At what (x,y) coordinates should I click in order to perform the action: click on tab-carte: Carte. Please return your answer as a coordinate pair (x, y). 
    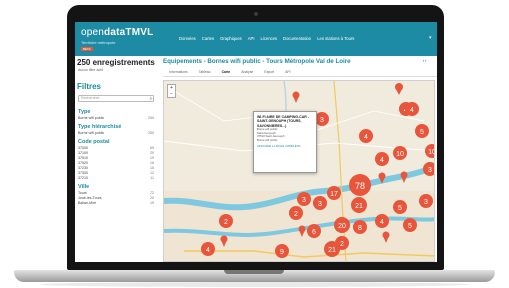
    Looking at the image, I should click on (226, 72).